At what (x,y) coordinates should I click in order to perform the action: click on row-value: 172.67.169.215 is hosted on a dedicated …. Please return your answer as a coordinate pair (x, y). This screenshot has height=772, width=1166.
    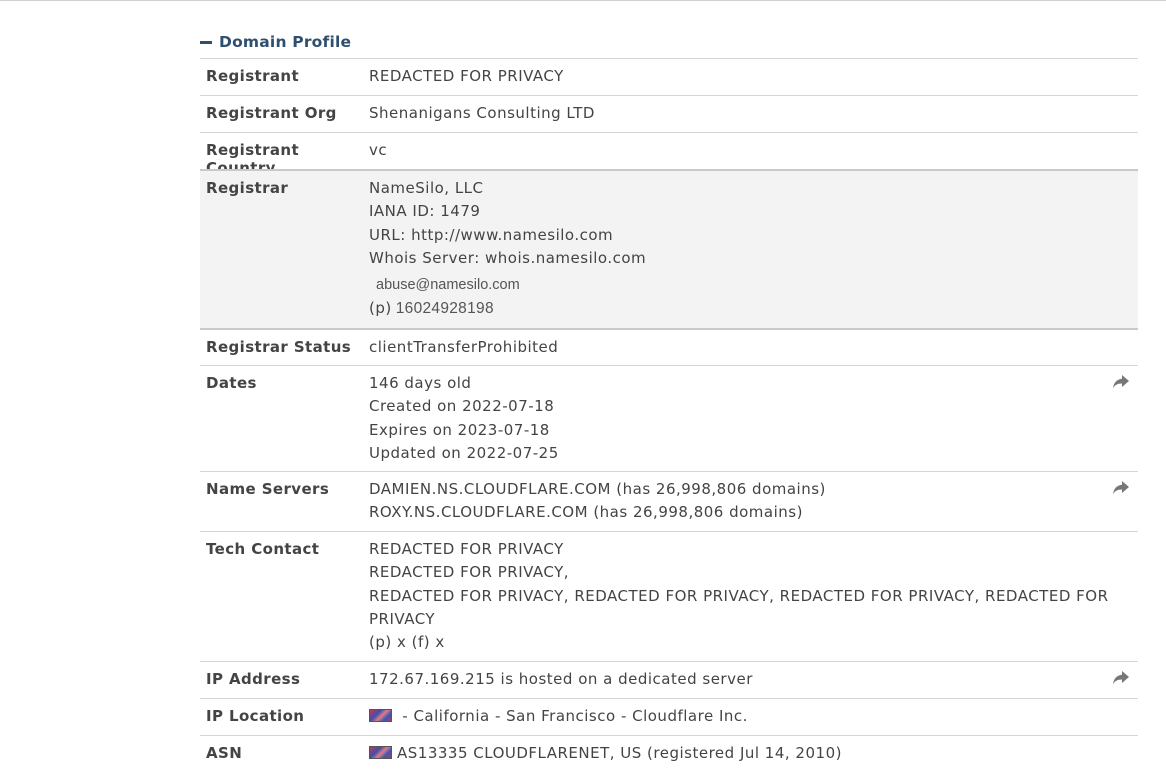
    Looking at the image, I should click on (561, 679).